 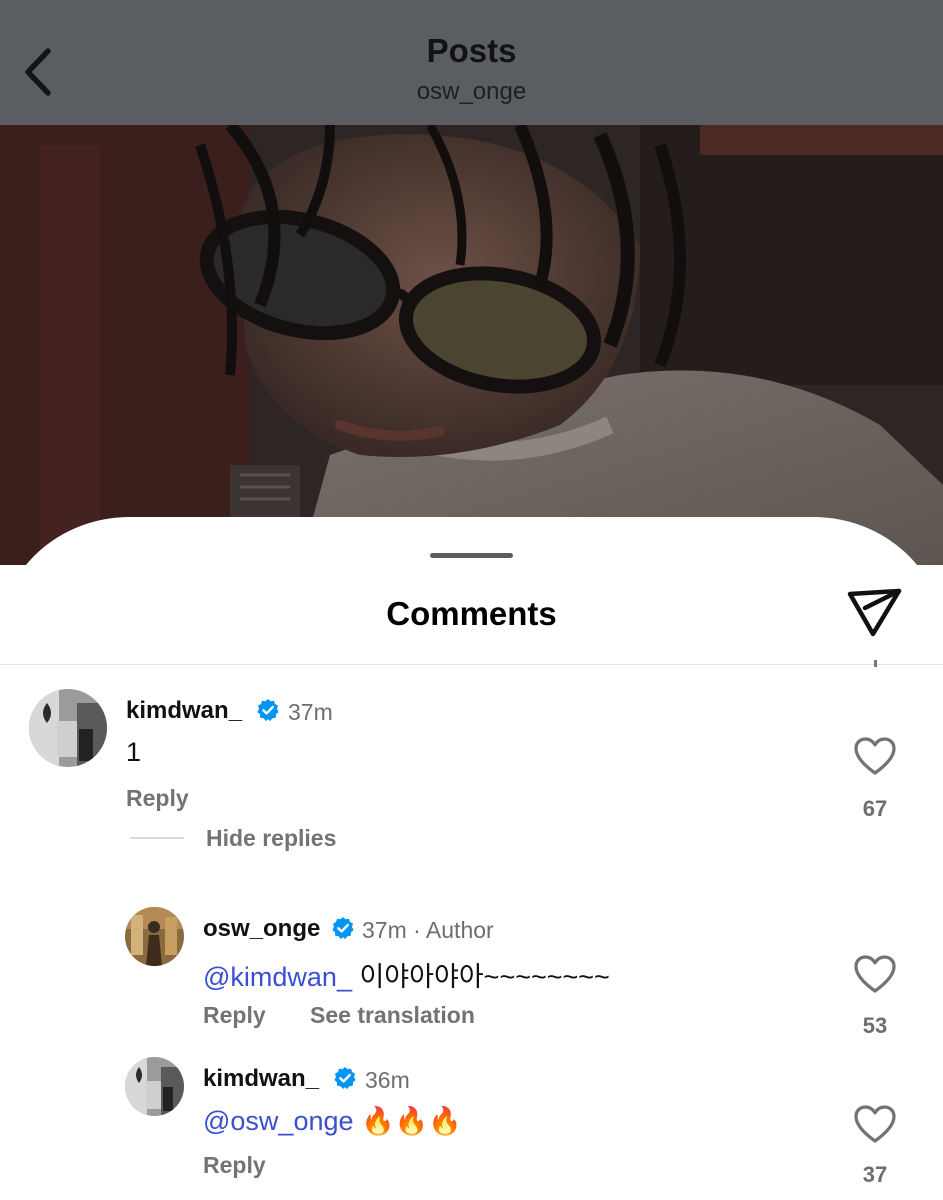 I want to click on reply-username: osw_onge, so click(x=261, y=929).